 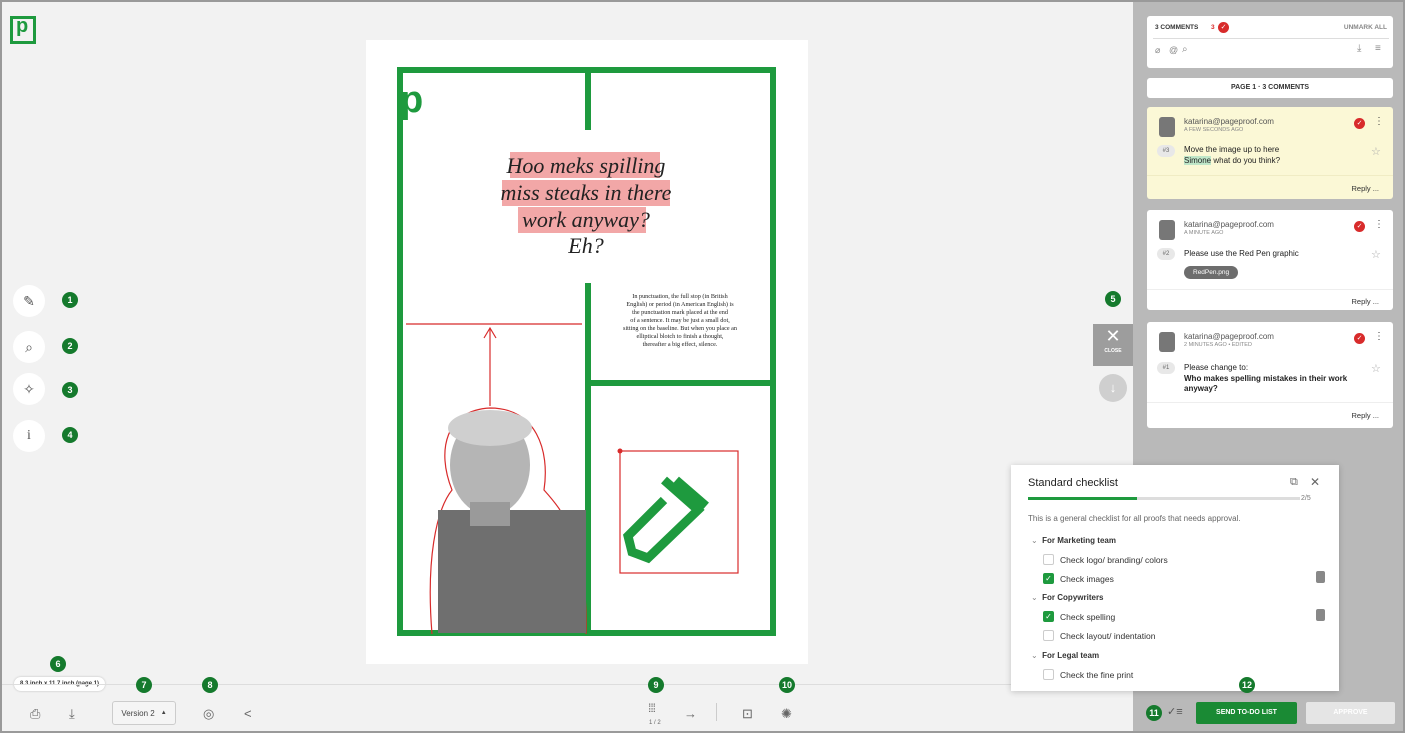 What do you see at coordinates (1211, 272) in the screenshot?
I see `attachment-chip: RedPen.png` at bounding box center [1211, 272].